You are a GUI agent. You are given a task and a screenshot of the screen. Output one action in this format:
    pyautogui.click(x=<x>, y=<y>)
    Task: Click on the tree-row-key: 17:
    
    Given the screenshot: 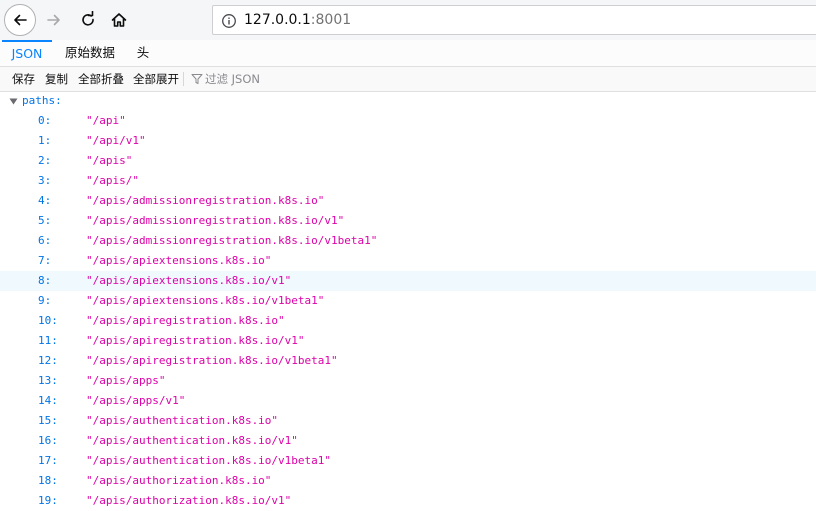 What is the action you would take?
    pyautogui.click(x=48, y=460)
    